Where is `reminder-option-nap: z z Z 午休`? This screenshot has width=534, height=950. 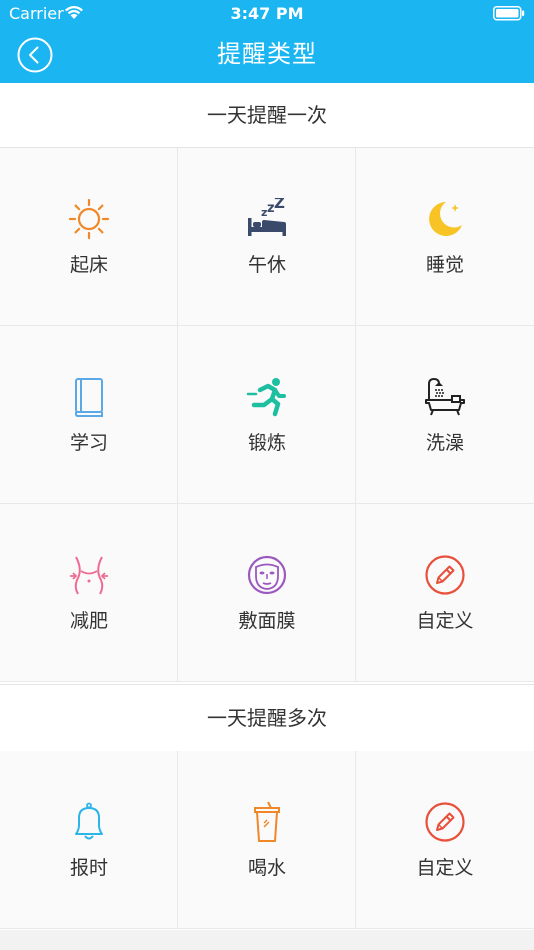 reminder-option-nap: z z Z 午休 is located at coordinates (267, 237).